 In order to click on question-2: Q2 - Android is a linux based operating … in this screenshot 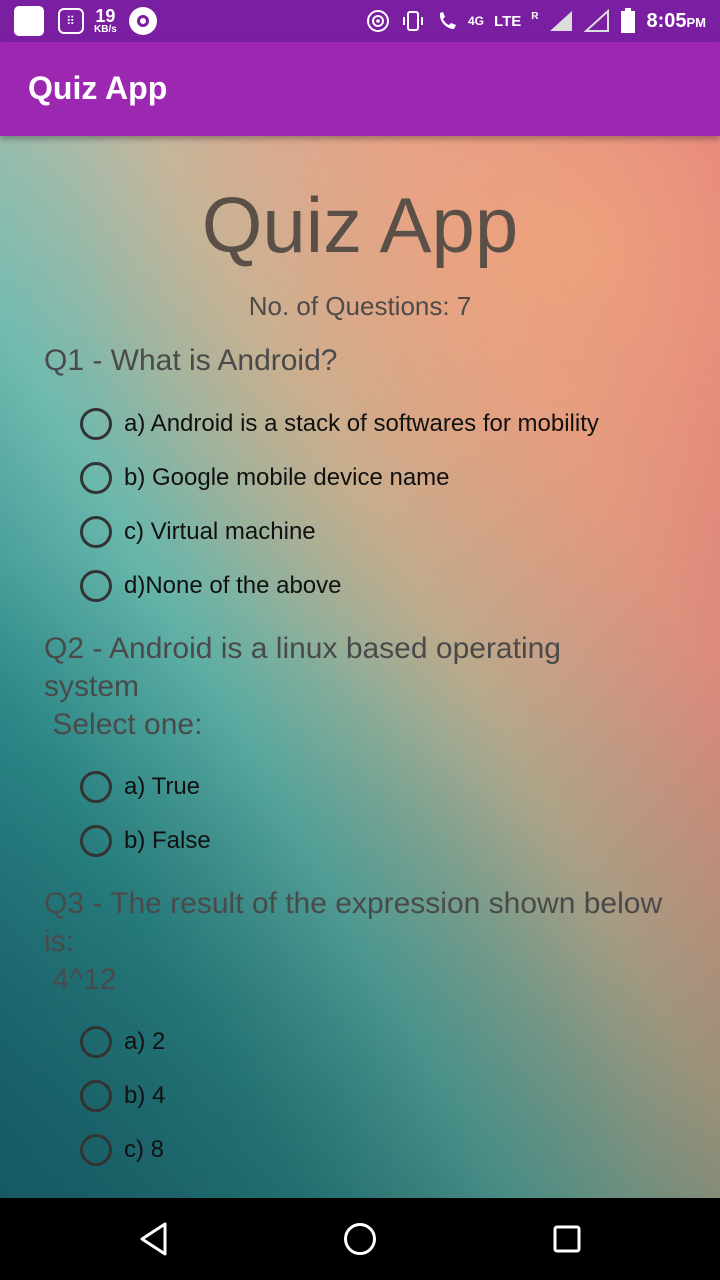, I will do `click(302, 686)`.